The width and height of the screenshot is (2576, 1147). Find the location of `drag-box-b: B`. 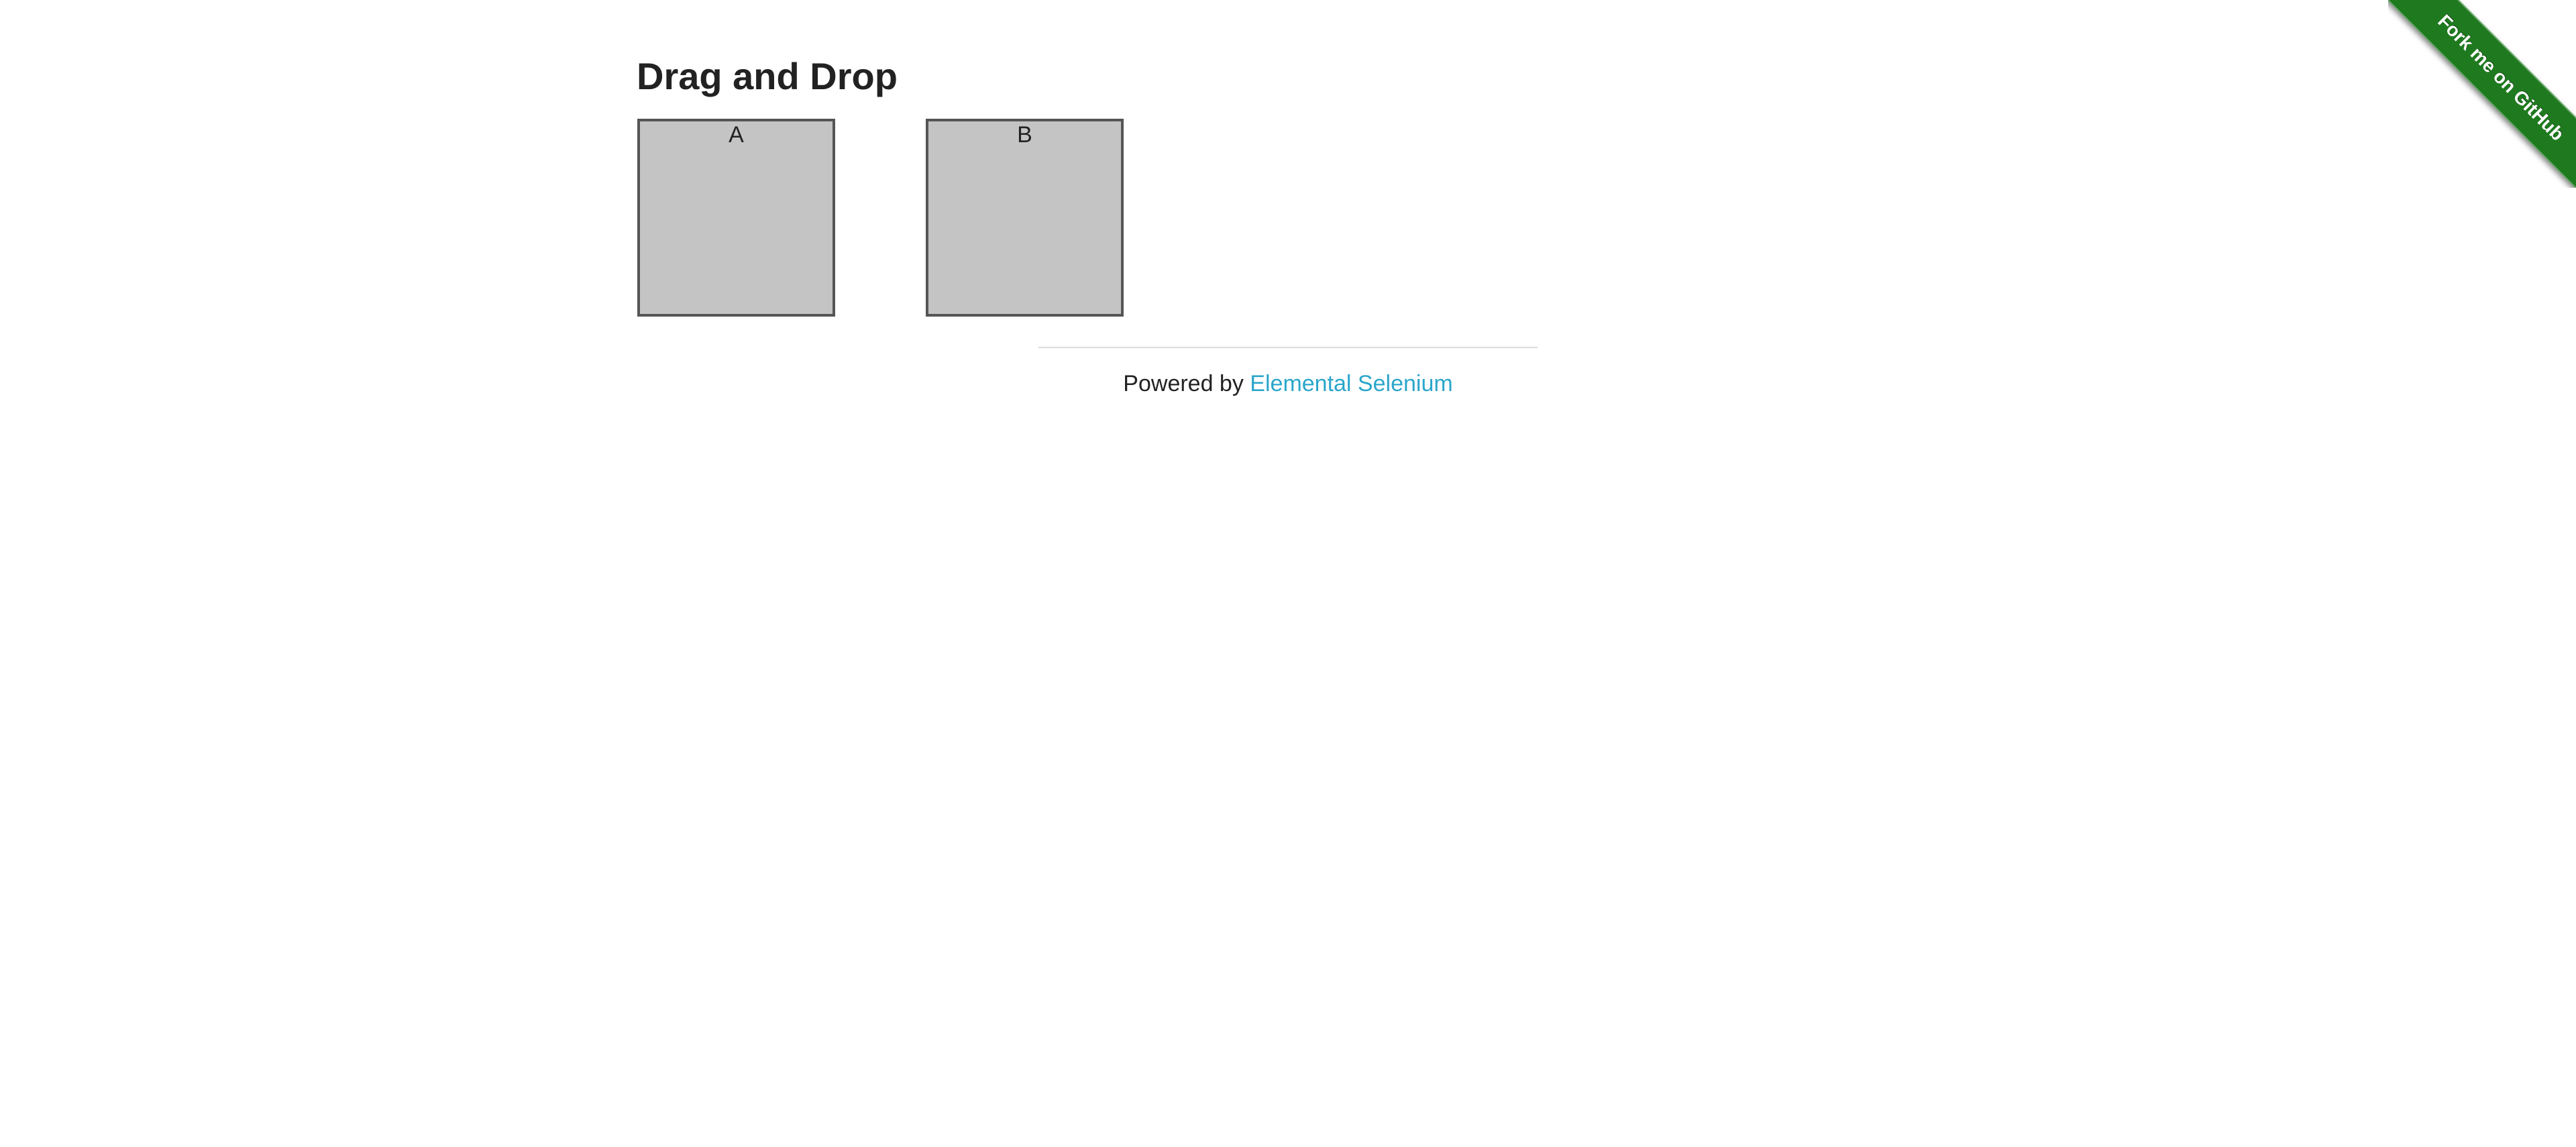

drag-box-b: B is located at coordinates (1025, 218).